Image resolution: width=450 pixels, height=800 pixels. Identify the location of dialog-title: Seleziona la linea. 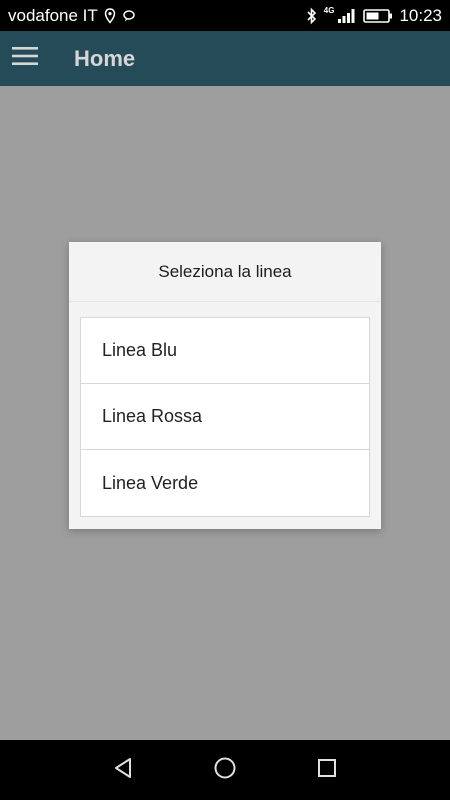
(225, 271).